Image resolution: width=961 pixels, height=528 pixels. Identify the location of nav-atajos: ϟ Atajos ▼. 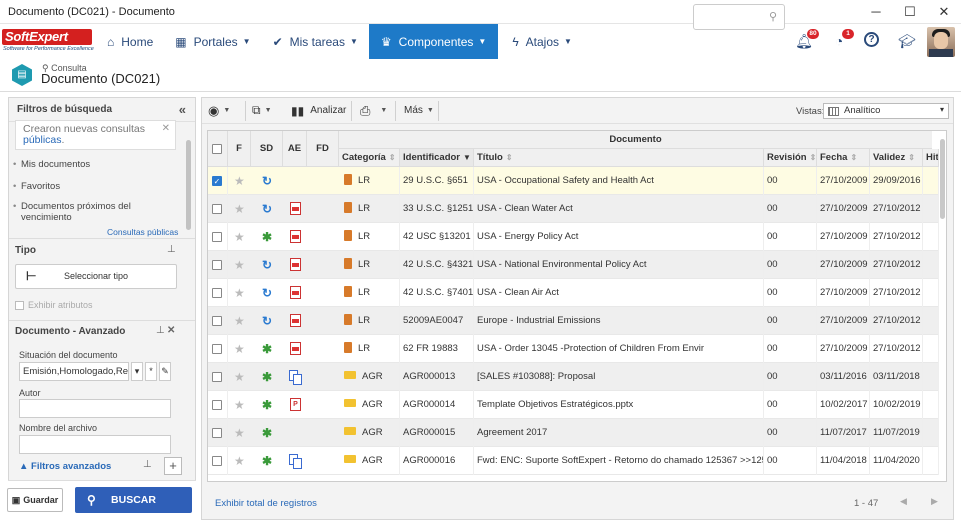
(540, 41).